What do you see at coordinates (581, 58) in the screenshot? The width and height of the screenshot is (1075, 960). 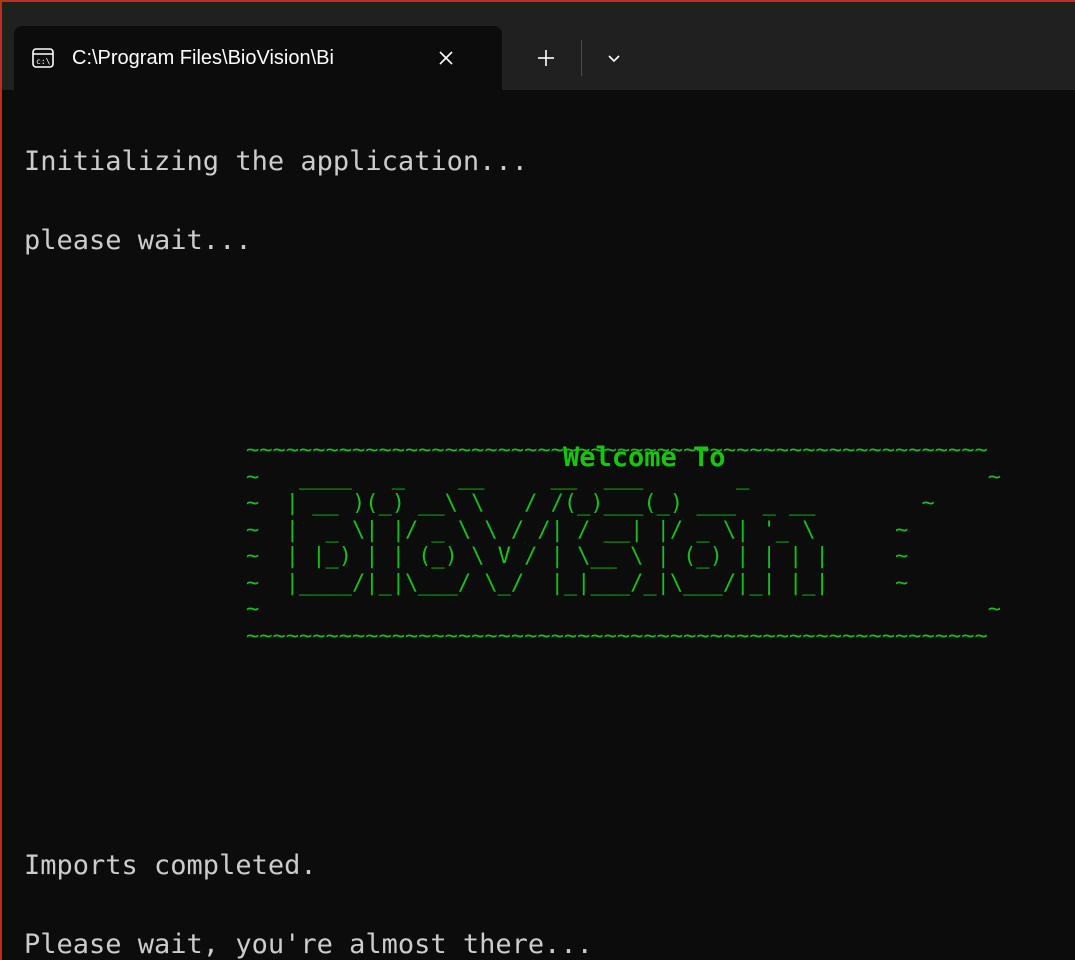 I see `tab-separator` at bounding box center [581, 58].